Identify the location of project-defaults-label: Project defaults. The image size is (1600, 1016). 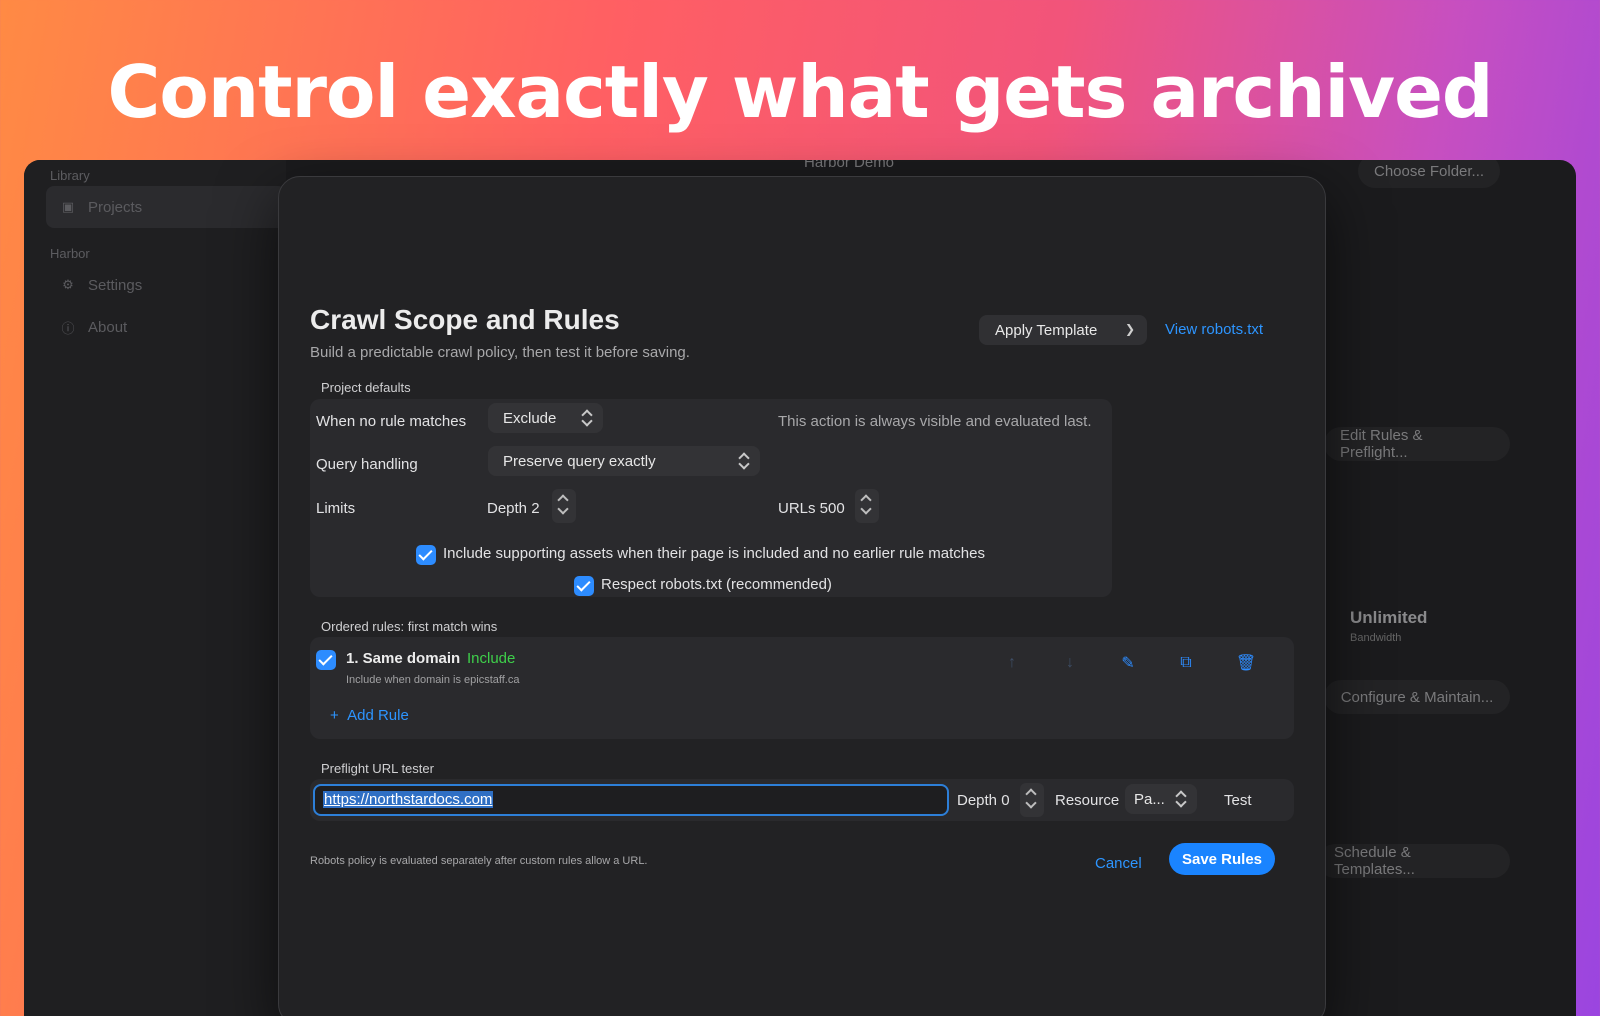
(366, 387).